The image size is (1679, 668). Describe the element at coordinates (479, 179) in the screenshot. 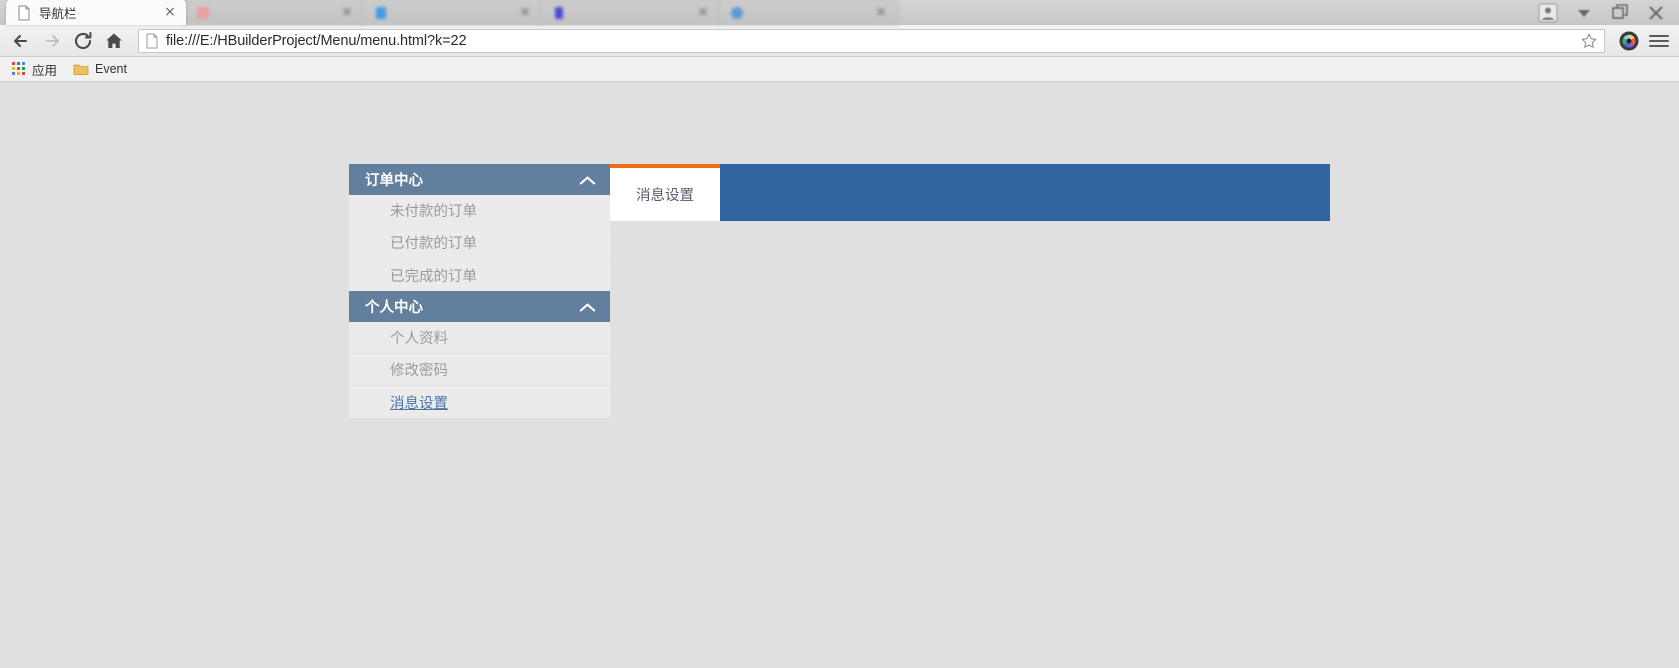

I see `accordion-header-order-center: 订单中心` at that location.